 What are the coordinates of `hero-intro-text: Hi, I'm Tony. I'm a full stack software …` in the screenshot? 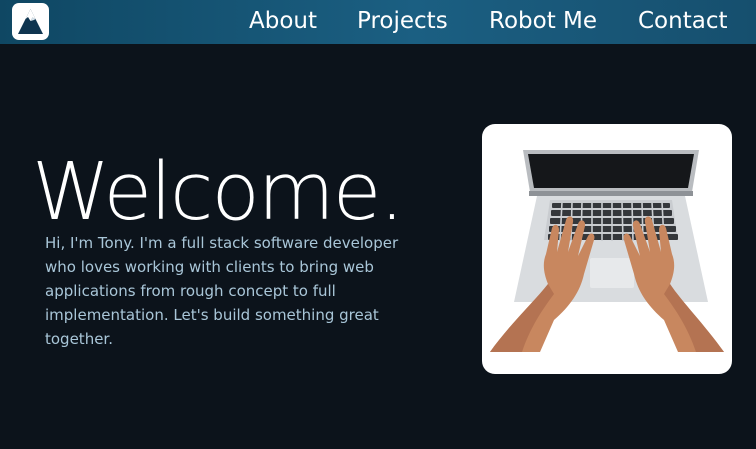 It's located at (222, 291).